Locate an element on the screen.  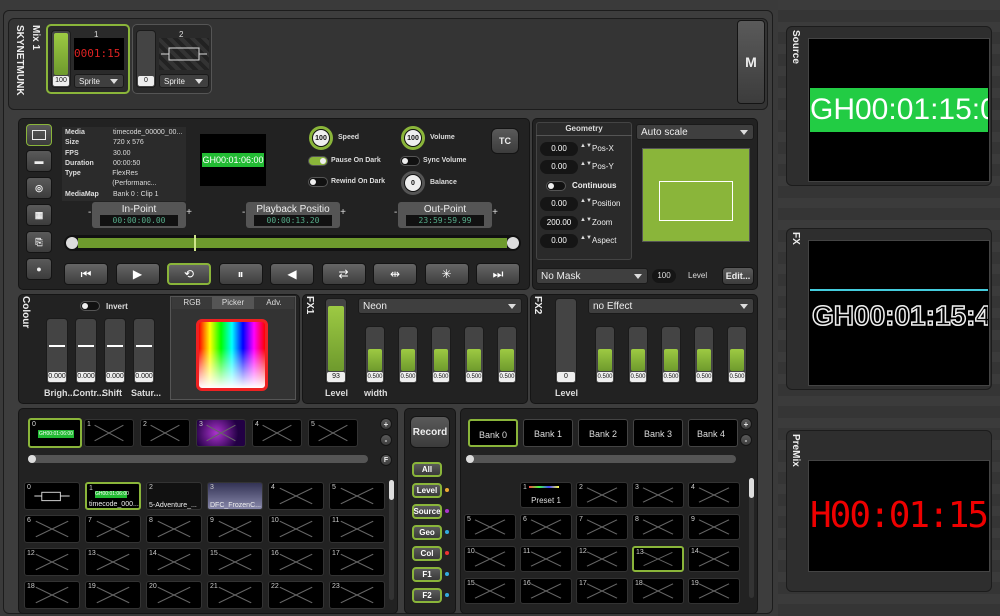
out-point: - + Out-Point 23:59:59.99 is located at coordinates (446, 215).